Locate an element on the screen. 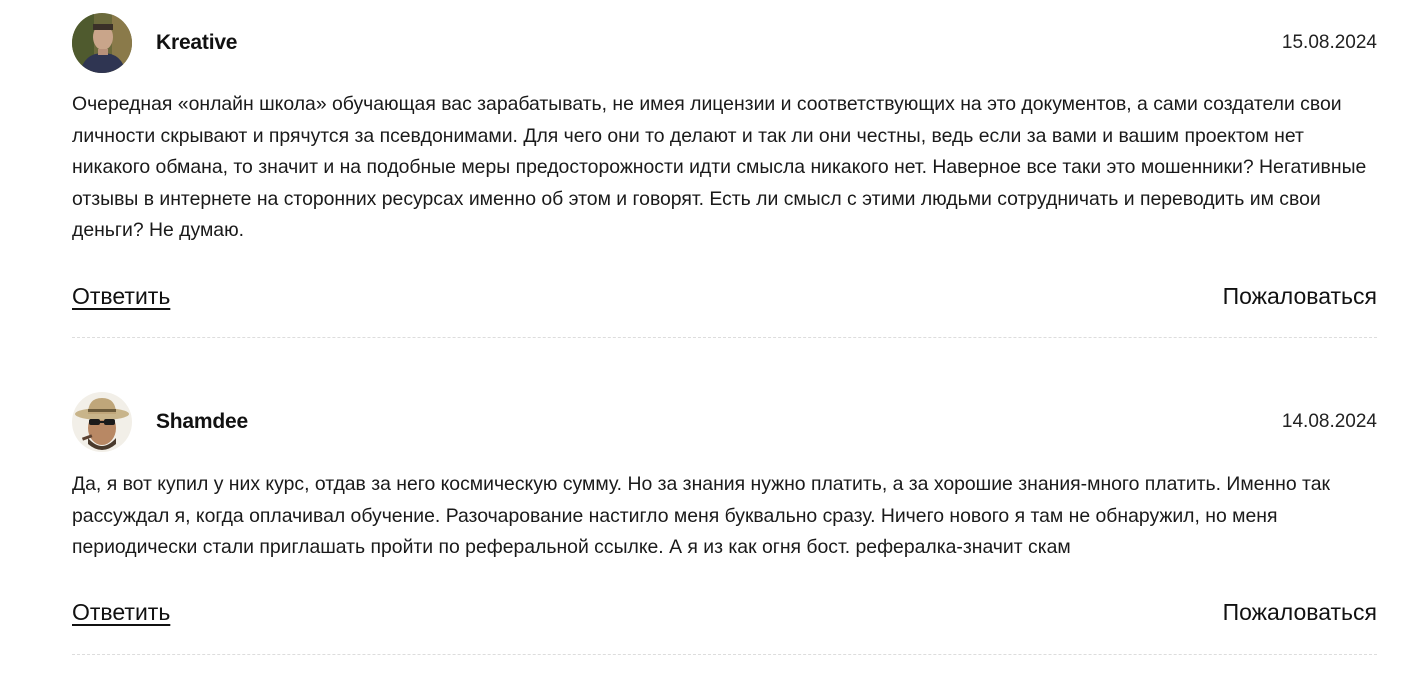 The image size is (1425, 682). comment-date: 15.08.2024 is located at coordinates (1329, 42).